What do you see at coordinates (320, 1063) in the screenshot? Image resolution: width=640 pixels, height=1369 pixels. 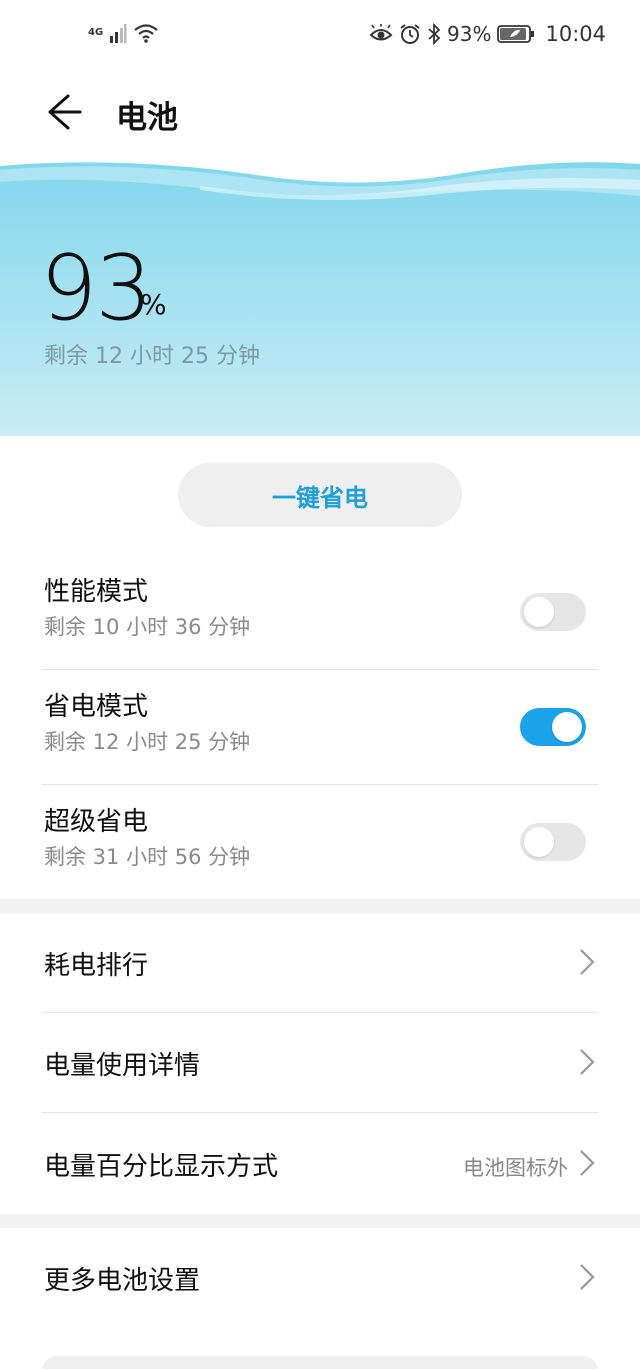 I see `menu-row-usage-details: 电量使用详情` at bounding box center [320, 1063].